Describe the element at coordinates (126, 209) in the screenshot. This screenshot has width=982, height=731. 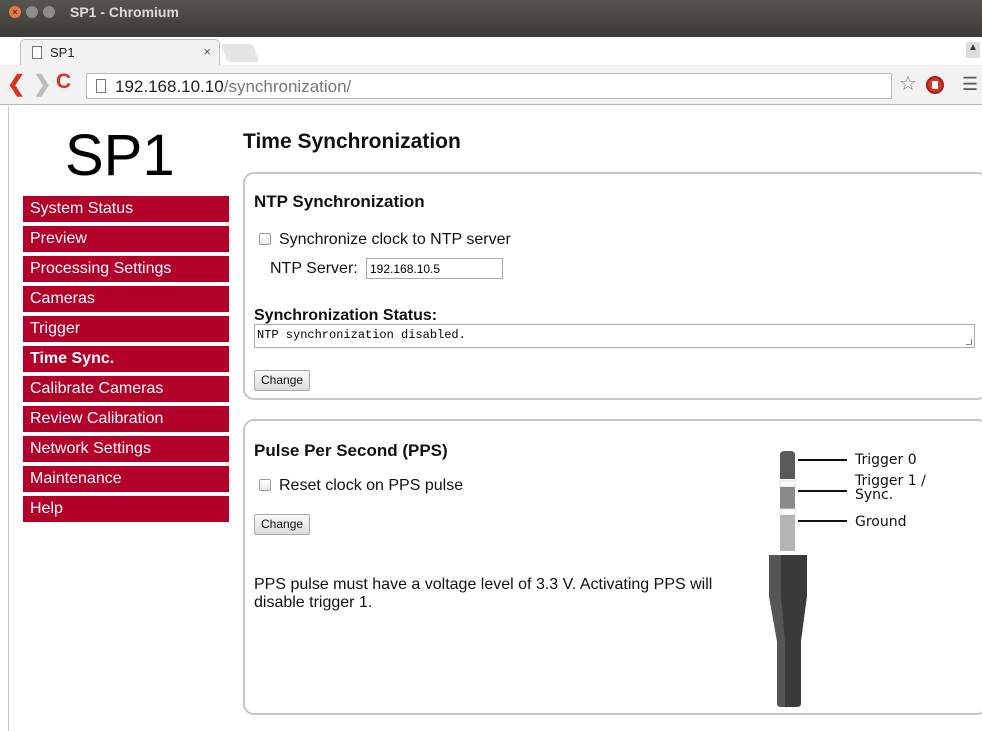
I see `sidebar-item-system-status: System Status` at that location.